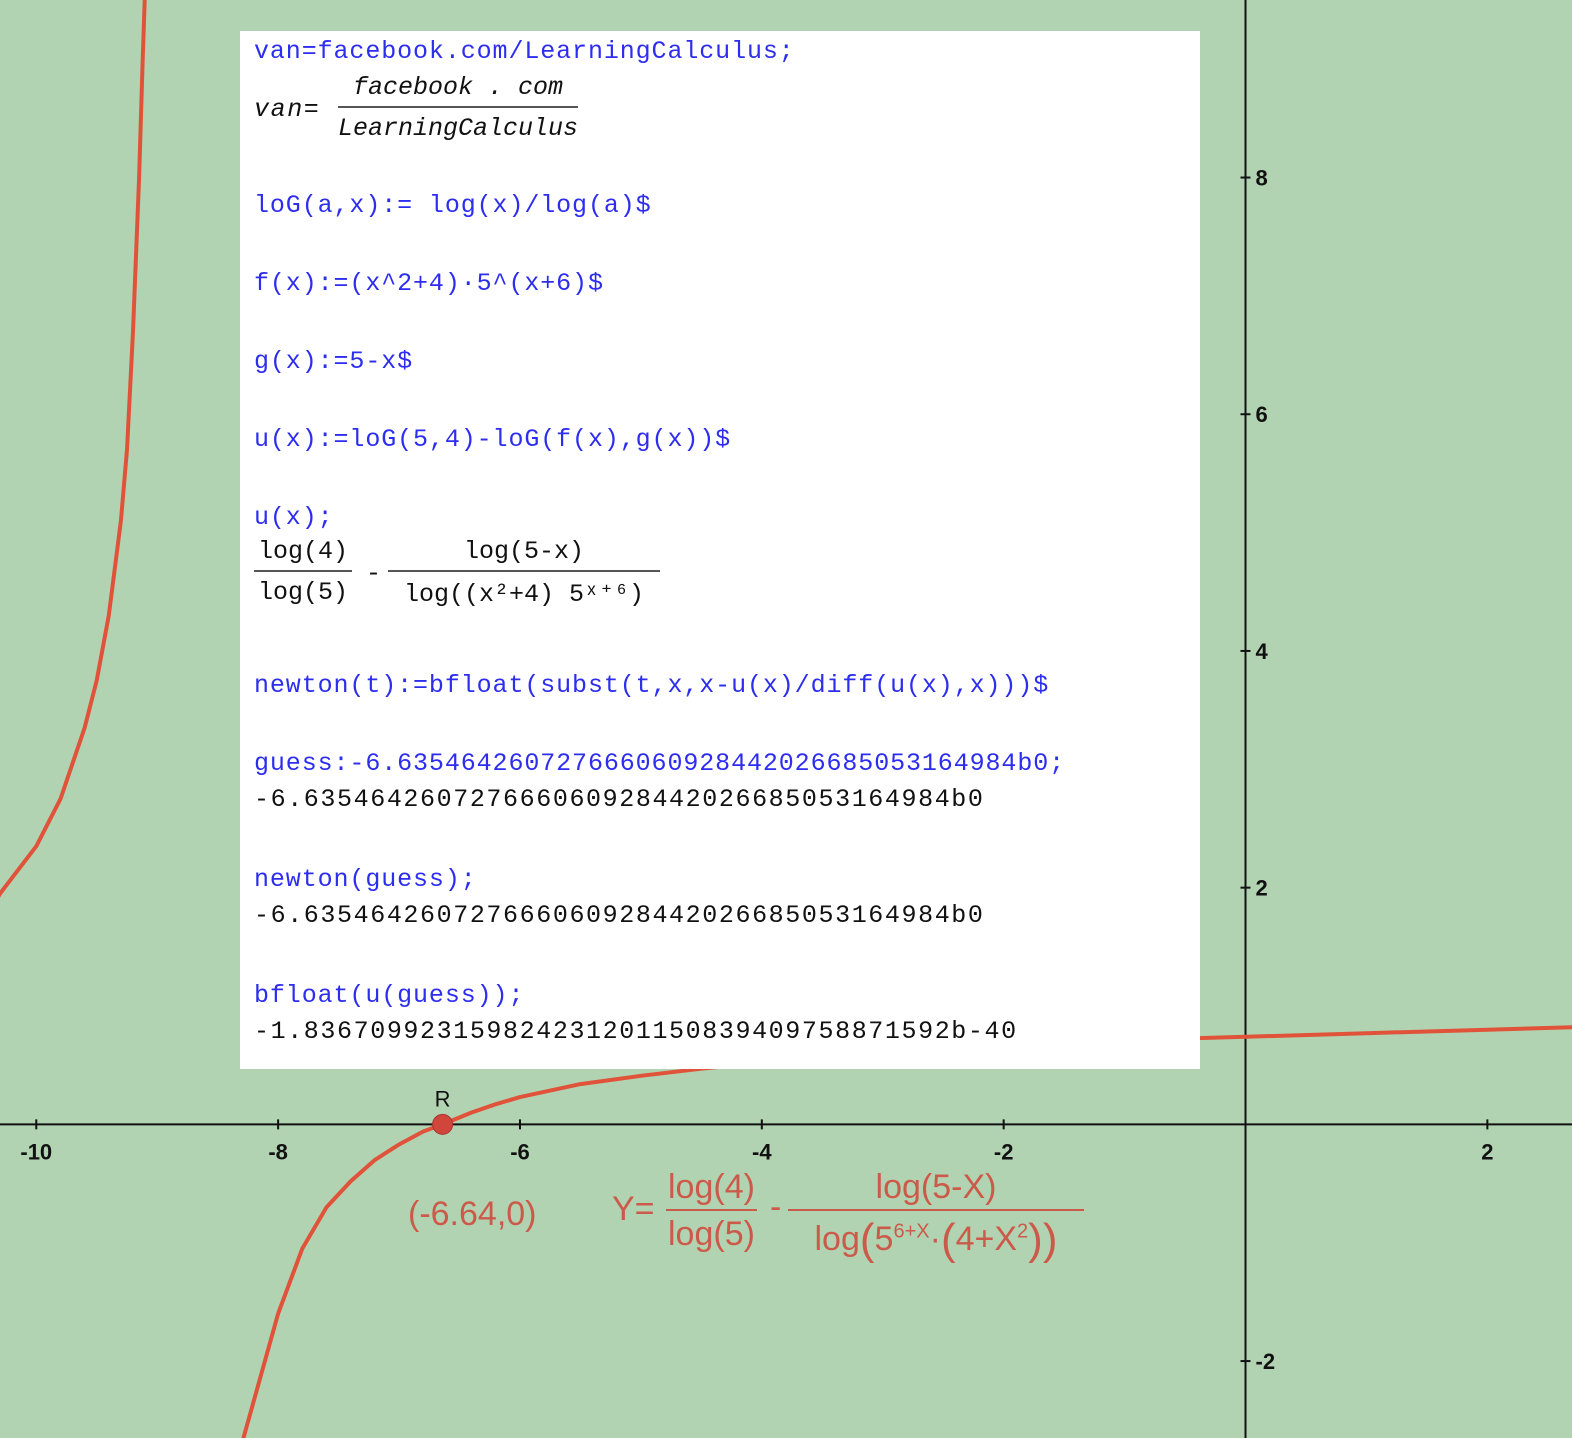 This screenshot has width=1572, height=1438. I want to click on formula-fraction-1: log(4) log(5), so click(711, 1211).